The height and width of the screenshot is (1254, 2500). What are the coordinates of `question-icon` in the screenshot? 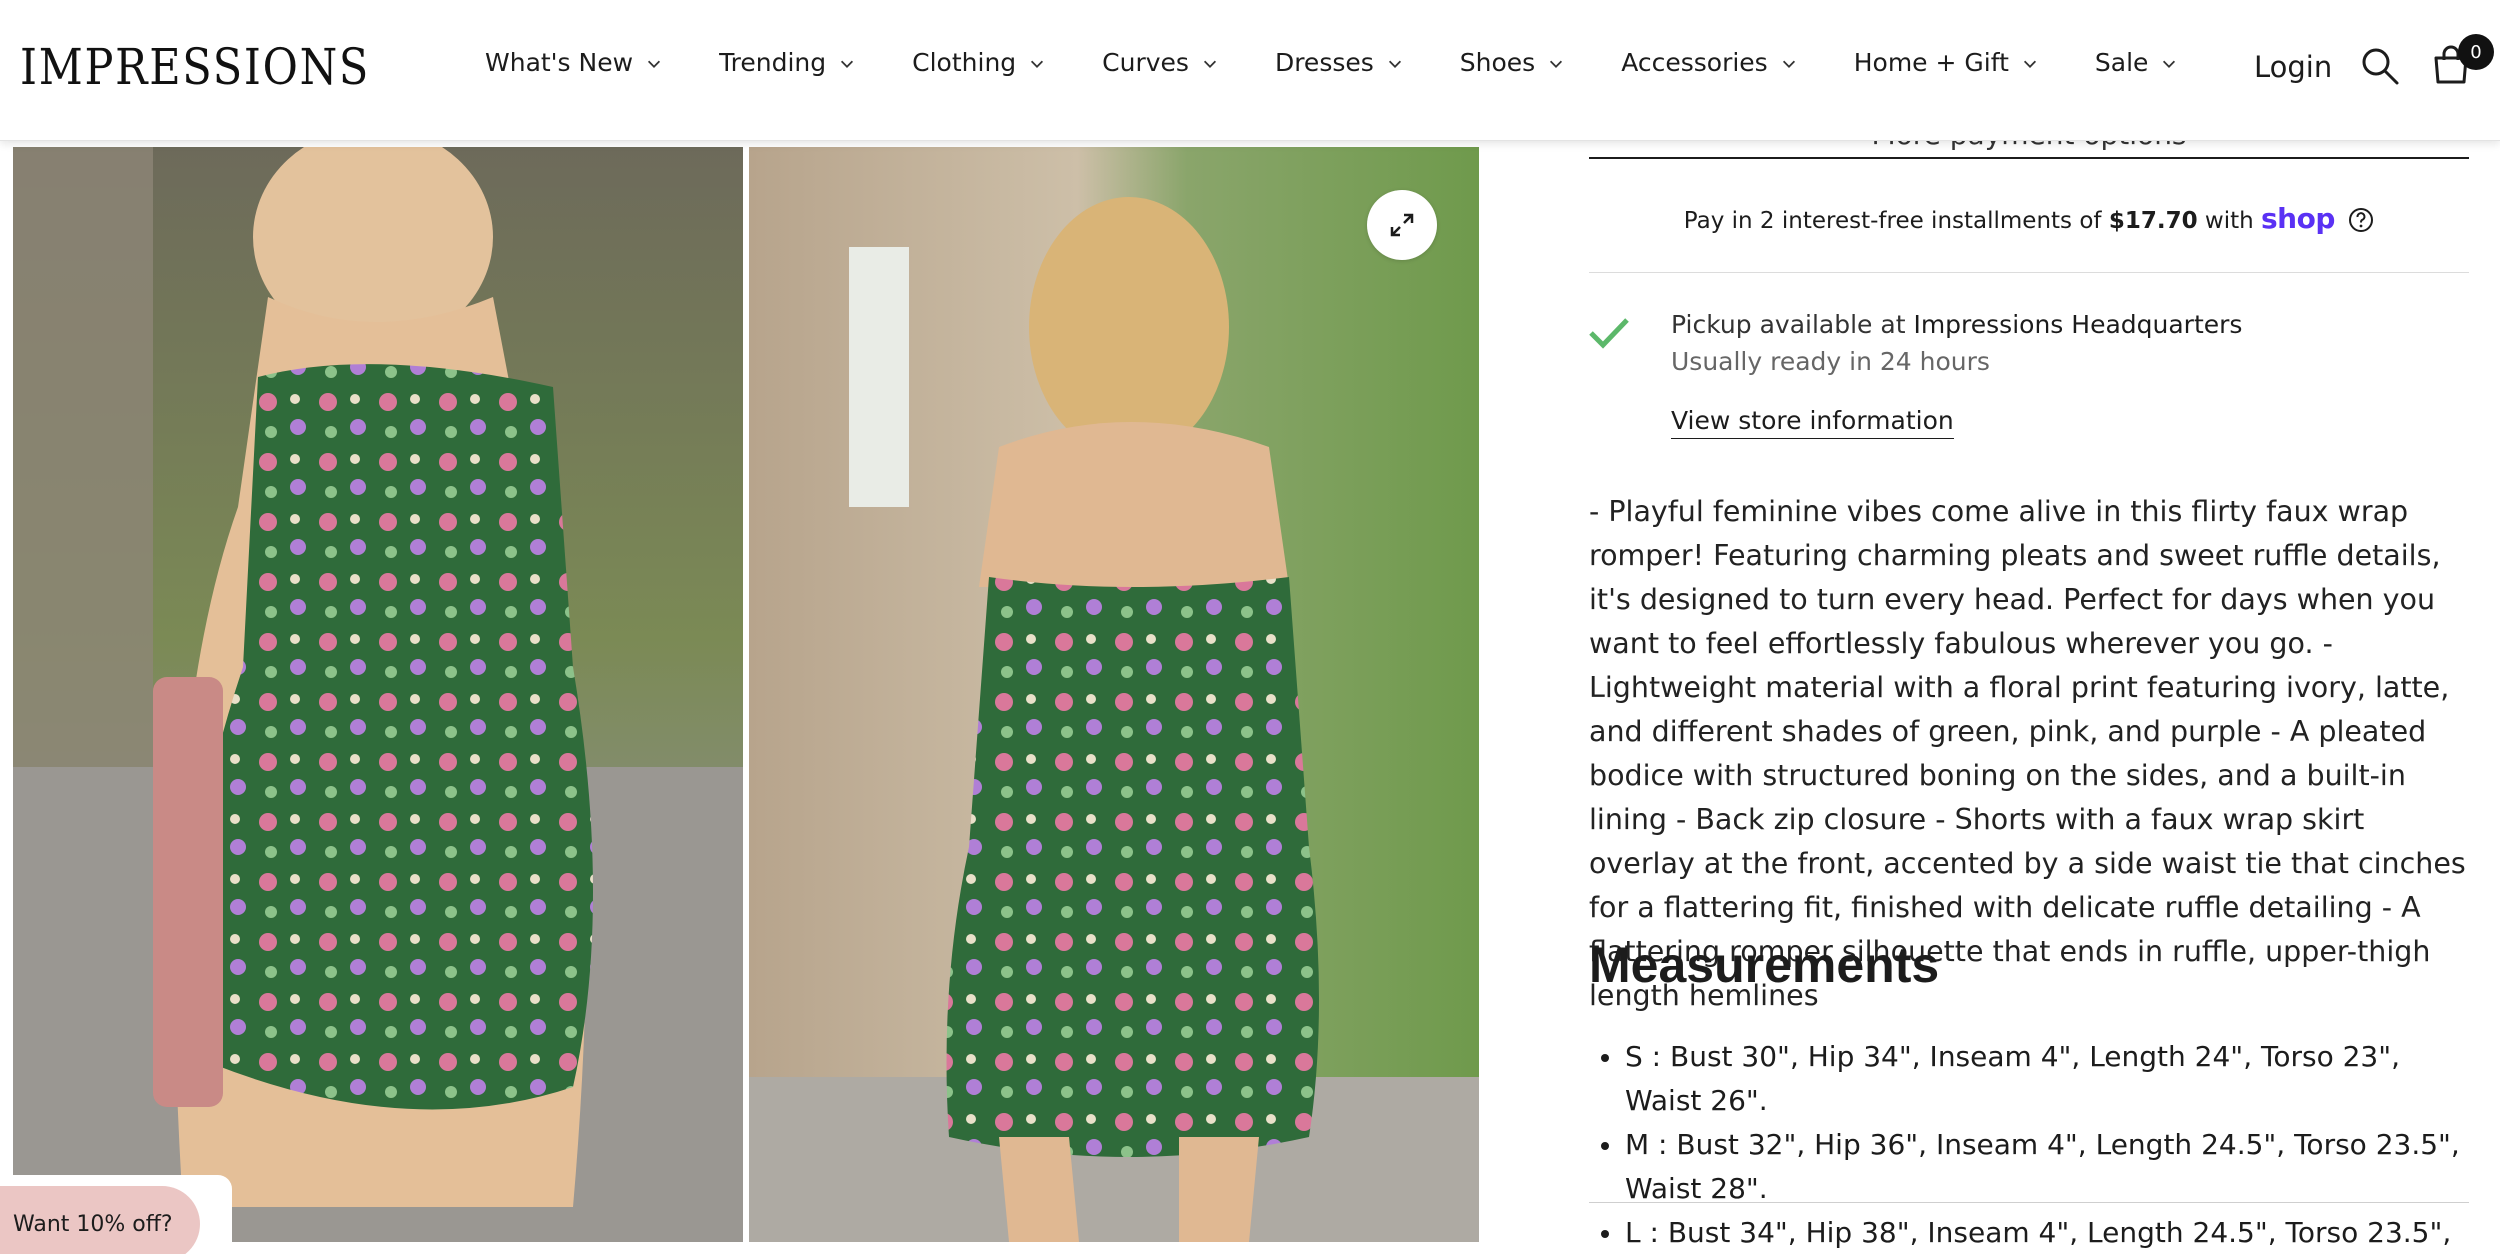 It's located at (2361, 220).